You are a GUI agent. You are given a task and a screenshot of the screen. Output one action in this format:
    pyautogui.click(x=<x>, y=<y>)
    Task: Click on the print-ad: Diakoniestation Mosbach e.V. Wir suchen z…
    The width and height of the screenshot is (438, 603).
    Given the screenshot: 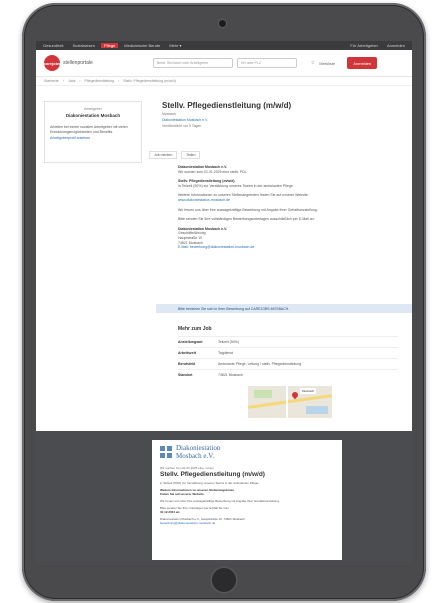 What is the action you would take?
    pyautogui.click(x=247, y=500)
    